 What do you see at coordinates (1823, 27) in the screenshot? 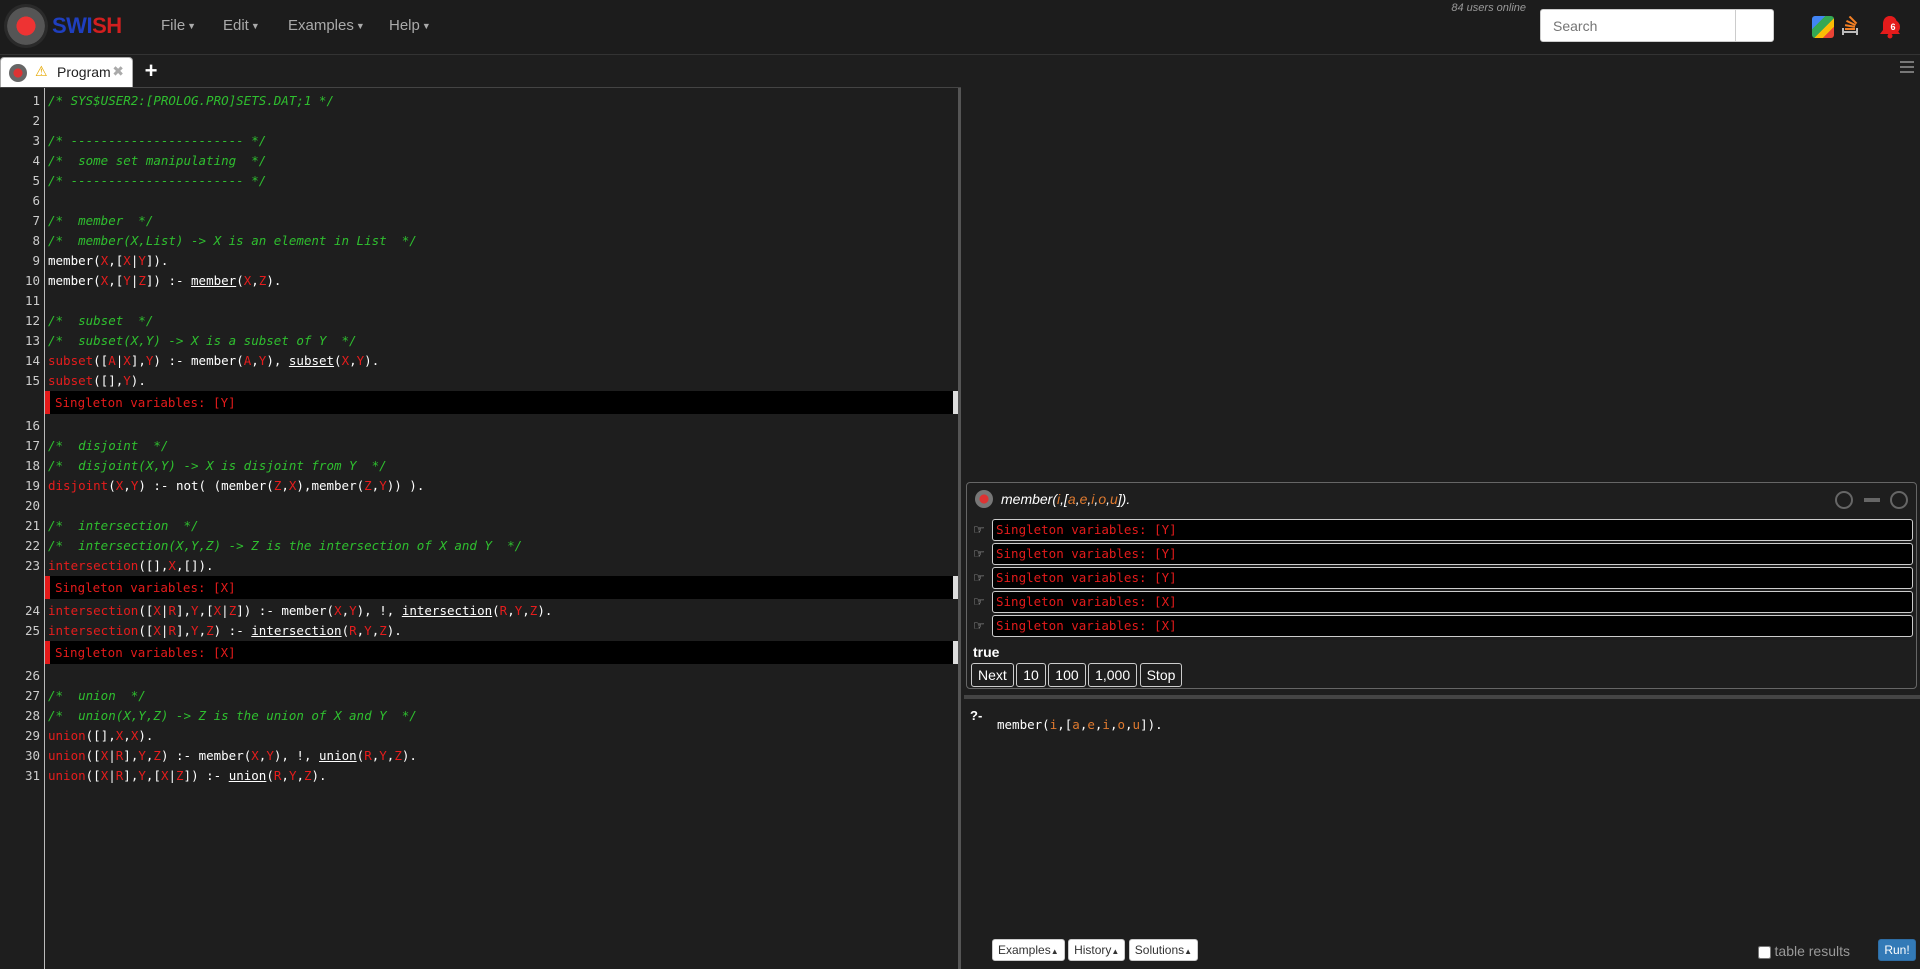
I see `google-icon` at bounding box center [1823, 27].